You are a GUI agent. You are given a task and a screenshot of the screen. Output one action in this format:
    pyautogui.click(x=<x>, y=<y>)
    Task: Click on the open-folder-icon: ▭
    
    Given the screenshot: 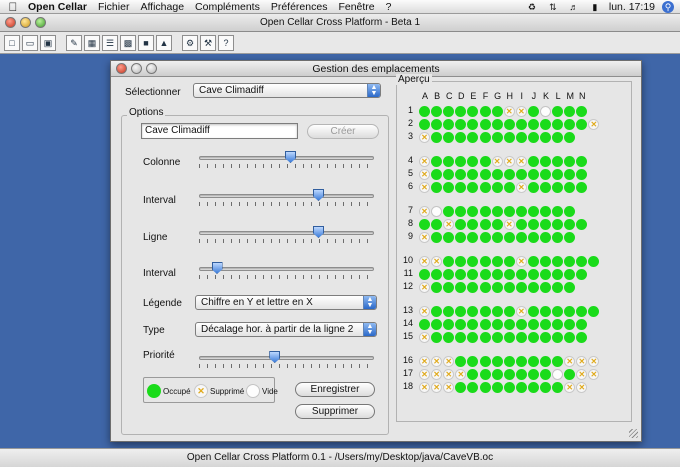 What is the action you would take?
    pyautogui.click(x=30, y=42)
    